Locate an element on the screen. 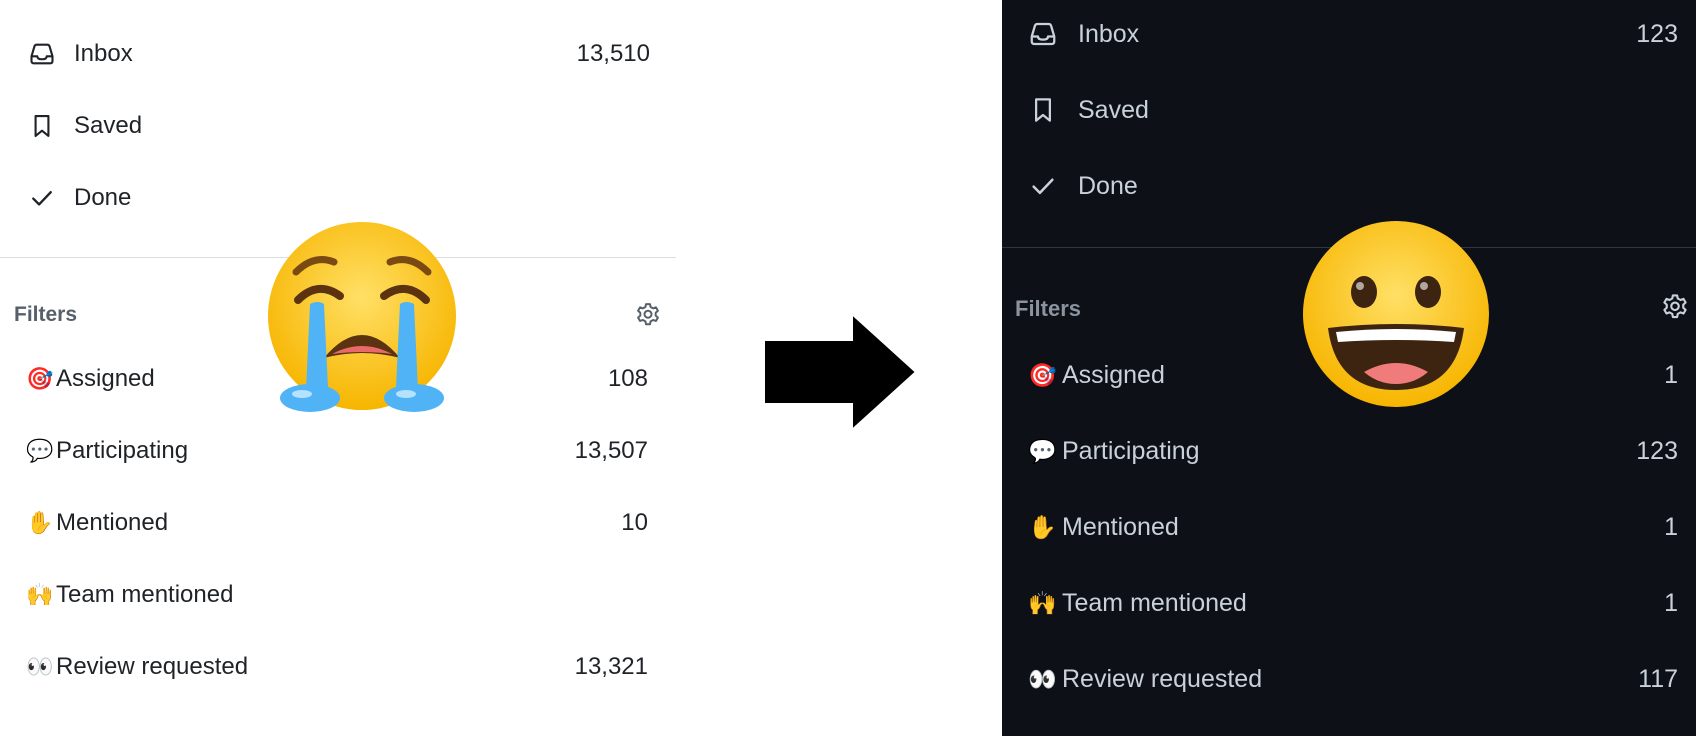  filter-mentioned: ✋ Mentioned 10 is located at coordinates (337, 523).